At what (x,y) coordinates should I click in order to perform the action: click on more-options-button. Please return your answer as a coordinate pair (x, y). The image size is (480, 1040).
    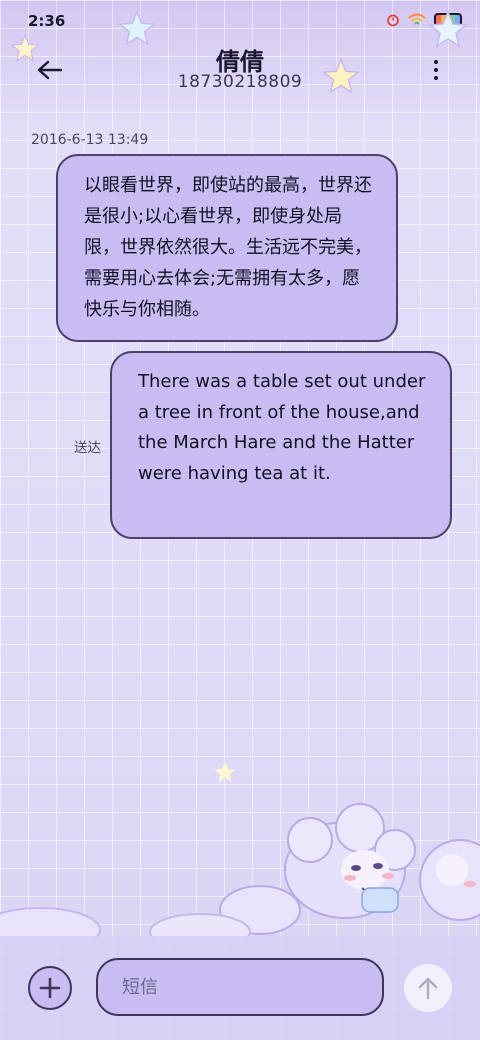
    Looking at the image, I should click on (436, 70).